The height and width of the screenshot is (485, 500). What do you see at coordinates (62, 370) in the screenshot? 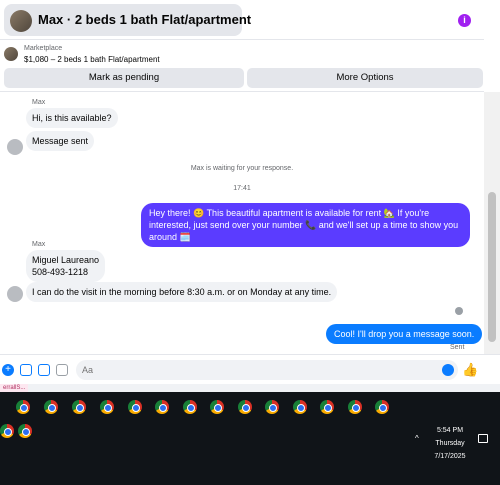
I see `gif-icon` at bounding box center [62, 370].